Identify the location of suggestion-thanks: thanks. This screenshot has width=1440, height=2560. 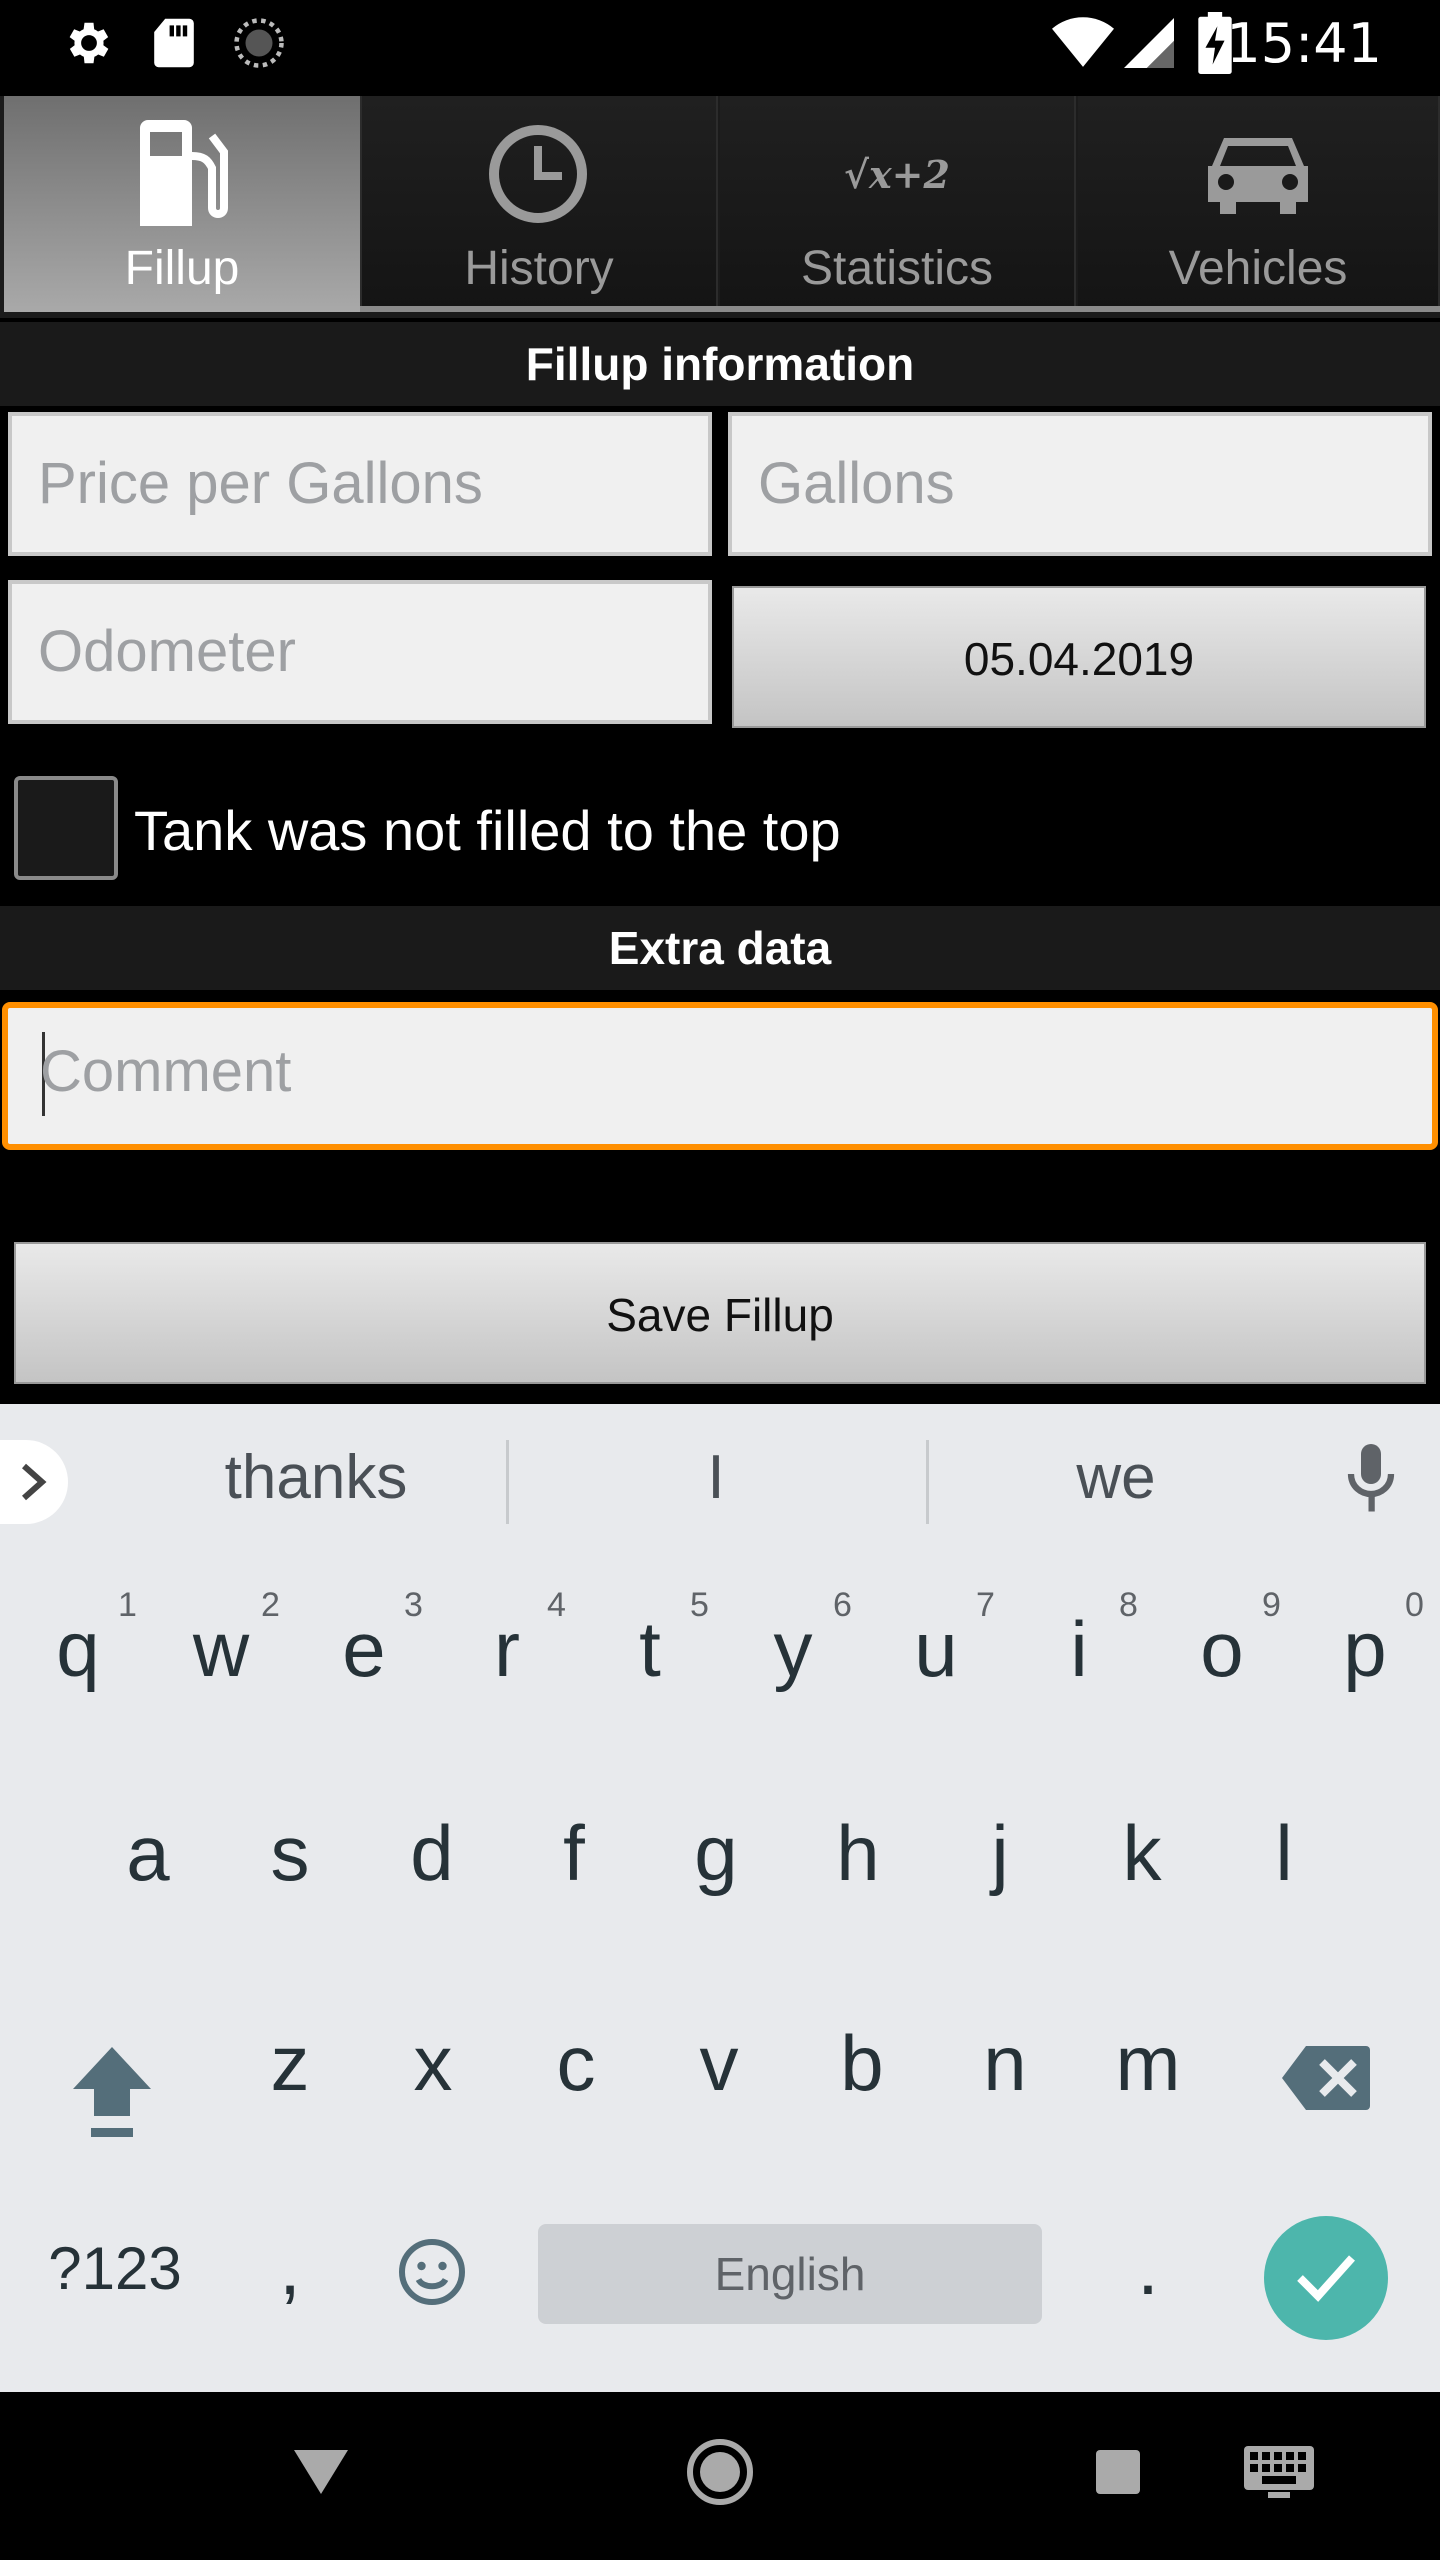
(316, 1477).